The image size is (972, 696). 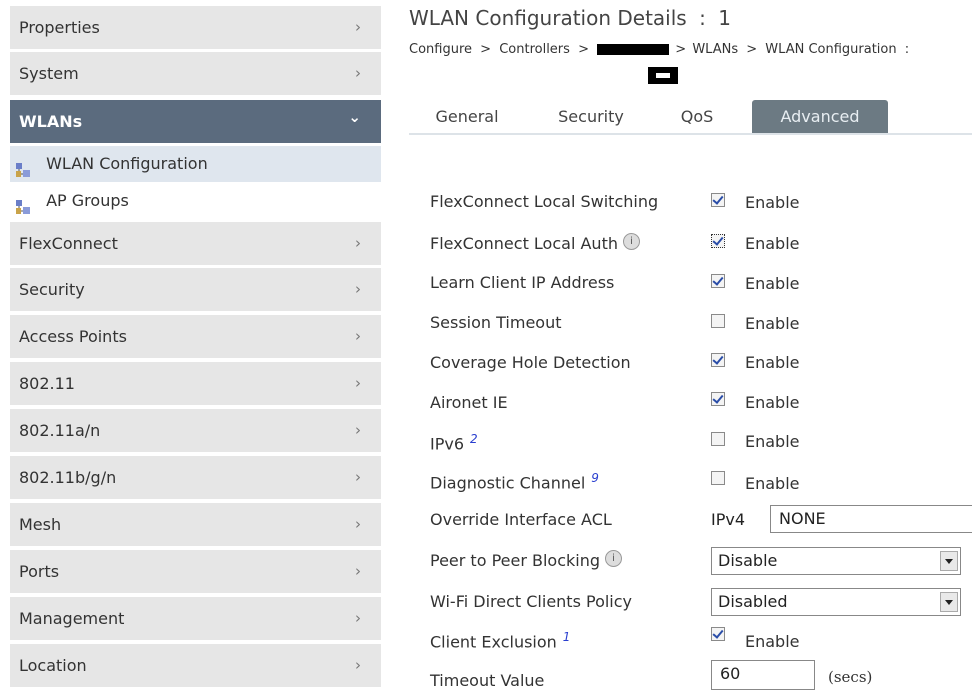 I want to click on breadcrumb-trailing: :, so click(x=907, y=49).